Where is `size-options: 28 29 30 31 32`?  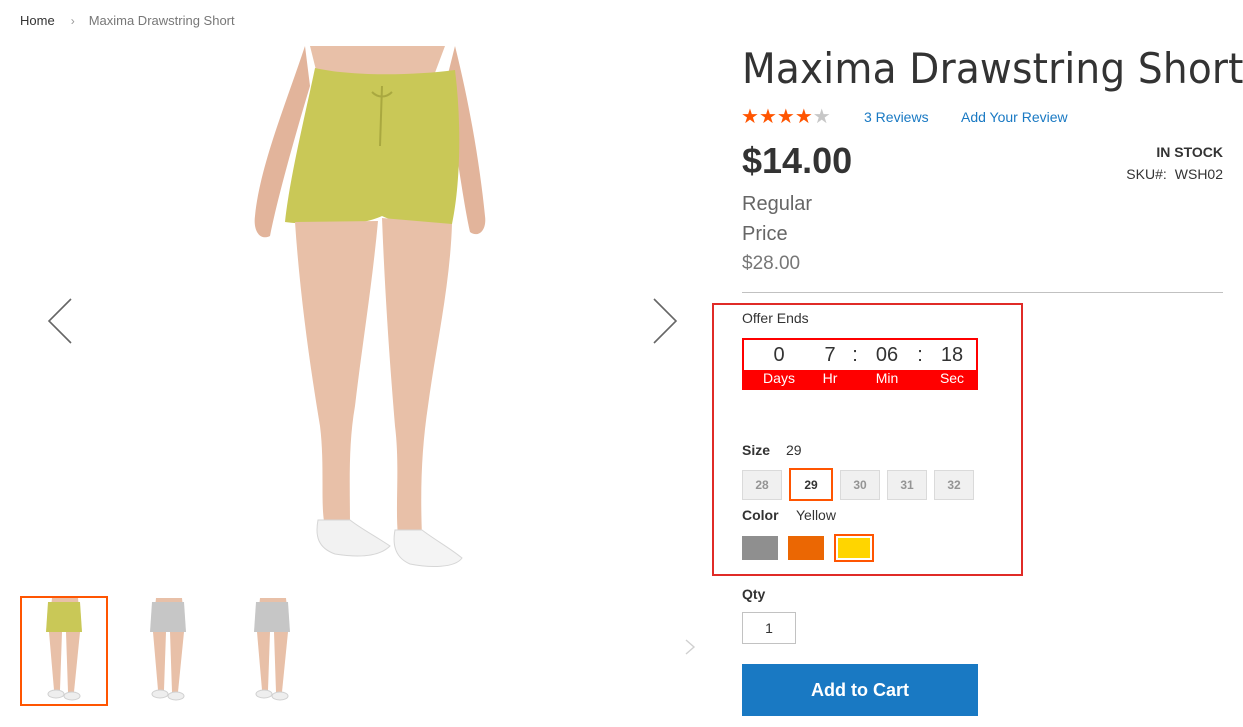 size-options: 28 29 30 31 32 is located at coordinates (858, 484).